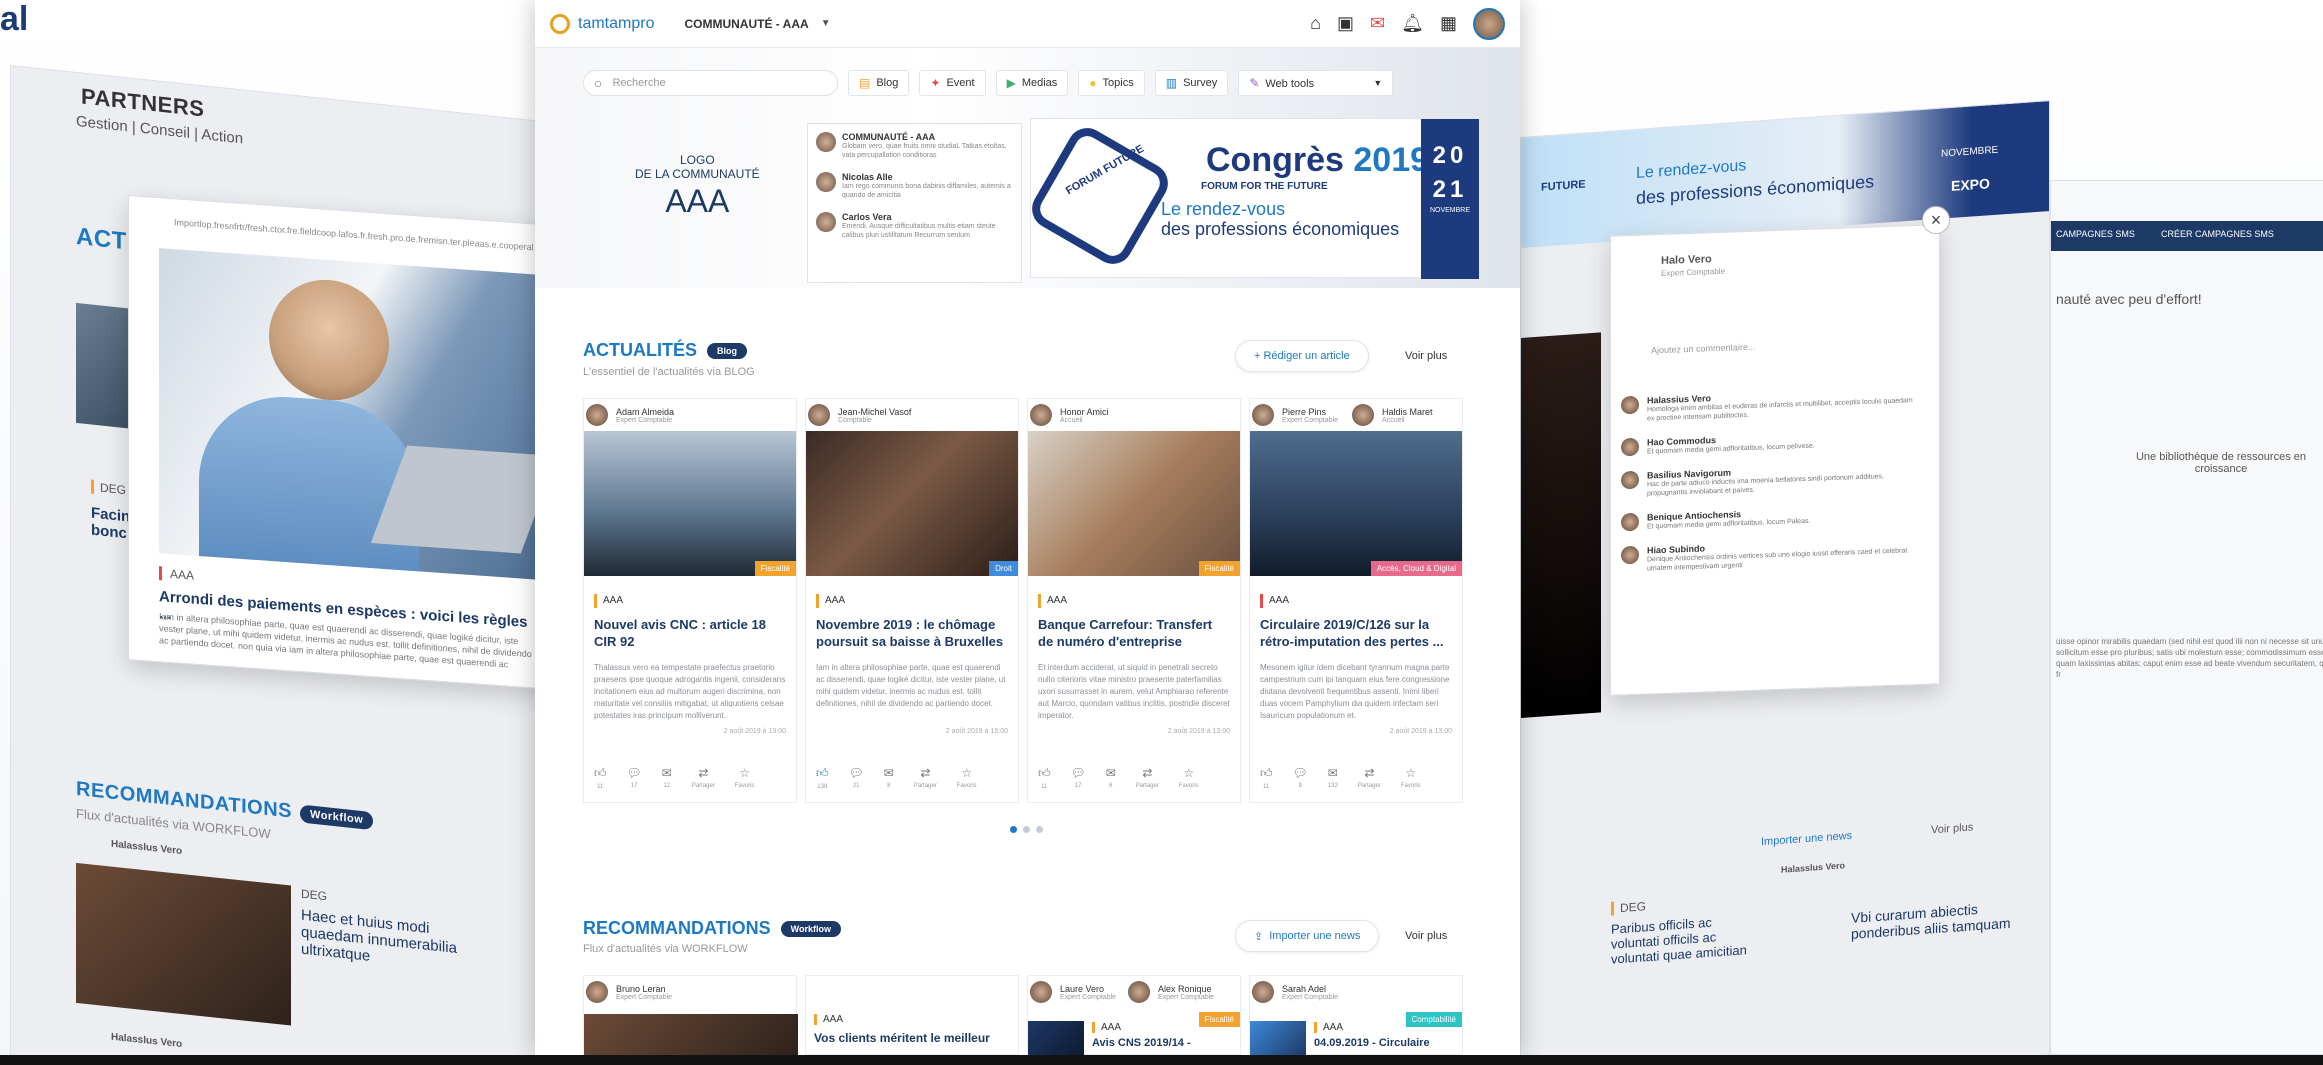 Image resolution: width=2323 pixels, height=1065 pixels. Describe the element at coordinates (754, 731) in the screenshot. I see `card-date: 2 août 2019 à 13:00` at that location.